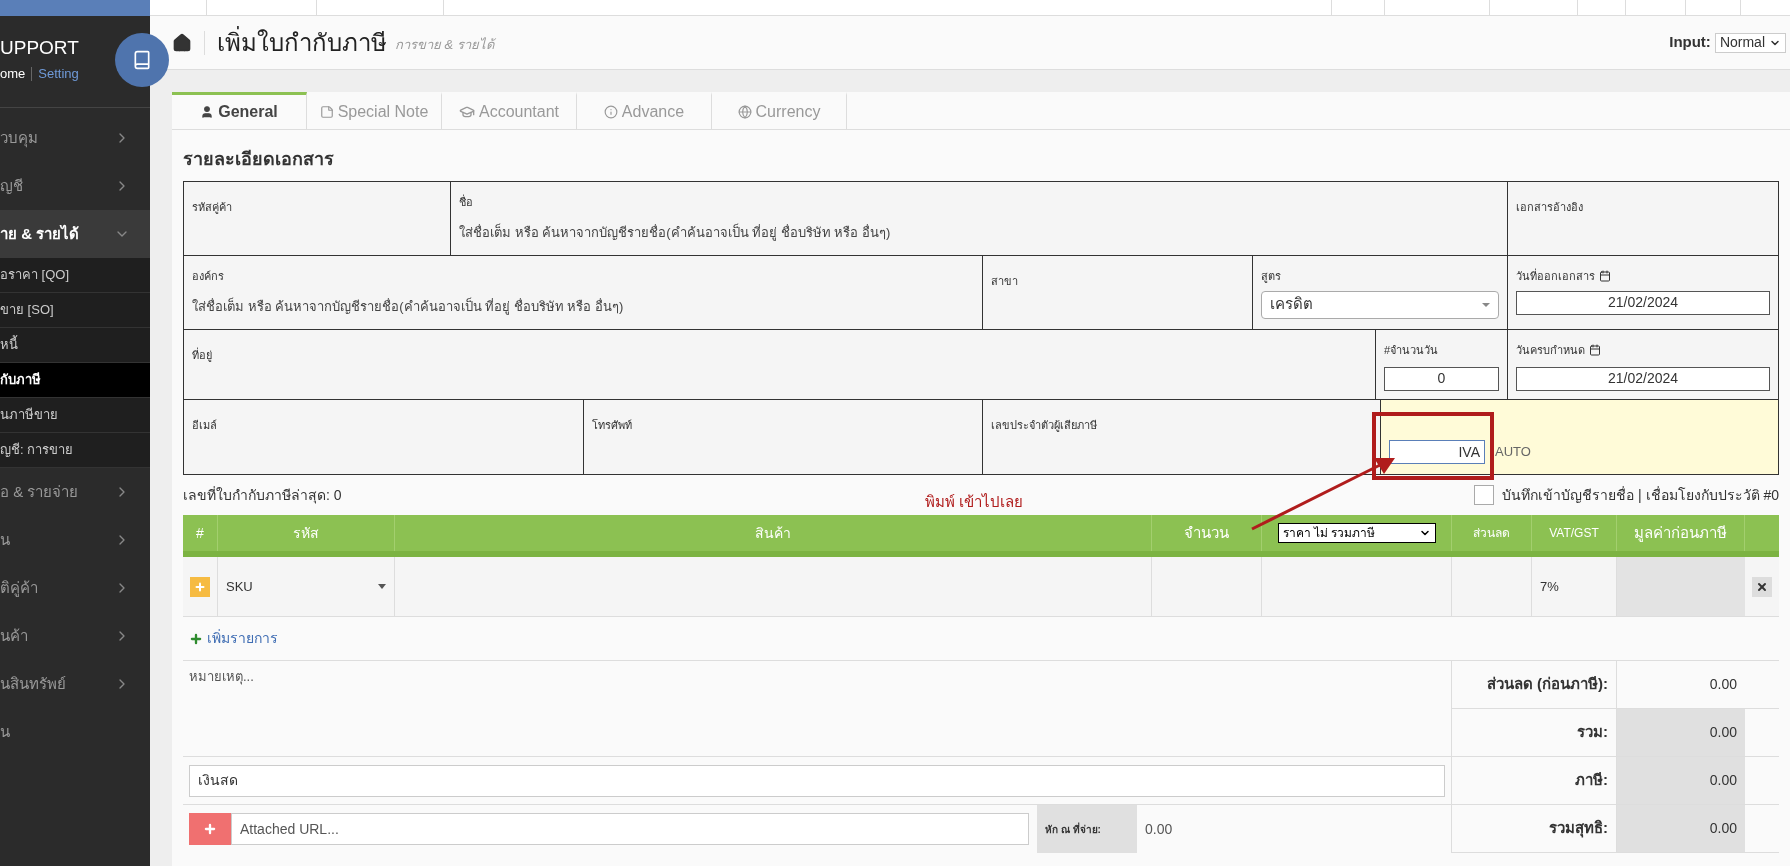  Describe the element at coordinates (306, 533) in the screenshot. I see `column-header: รหัส` at that location.